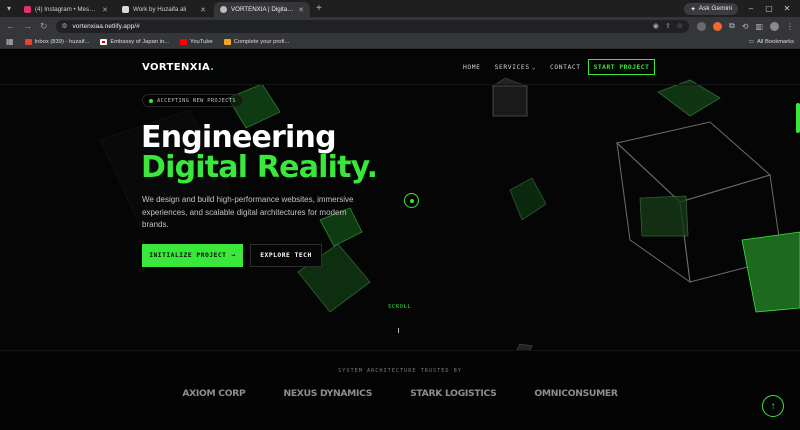 The image size is (800, 430). I want to click on star-icon: ☆, so click(680, 26).